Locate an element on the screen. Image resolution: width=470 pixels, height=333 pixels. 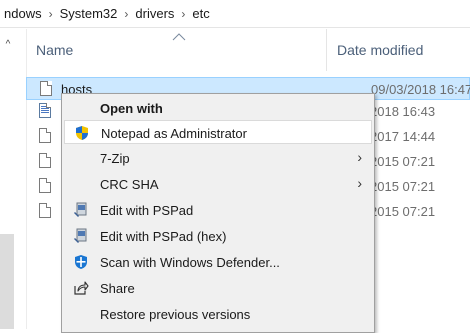
menu-item-label: Open with is located at coordinates (131, 108).